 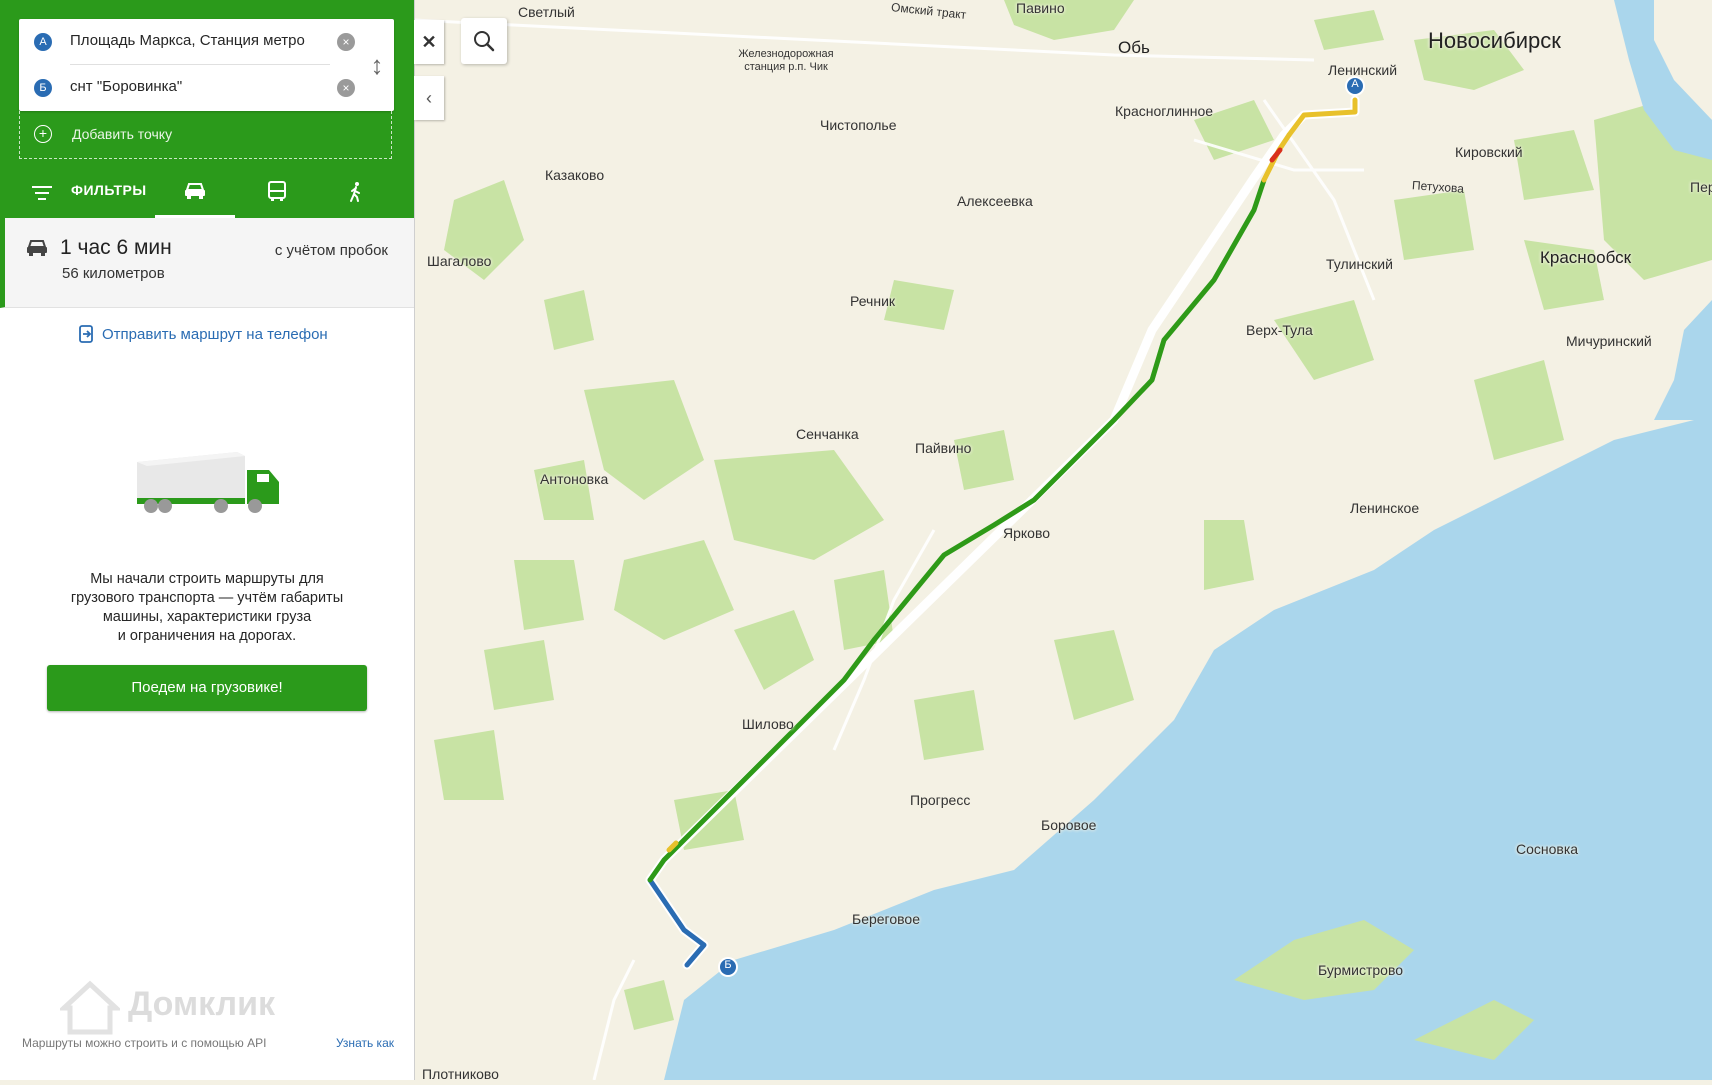 I want to click on map-label-payvino: Пайвино, so click(x=943, y=448).